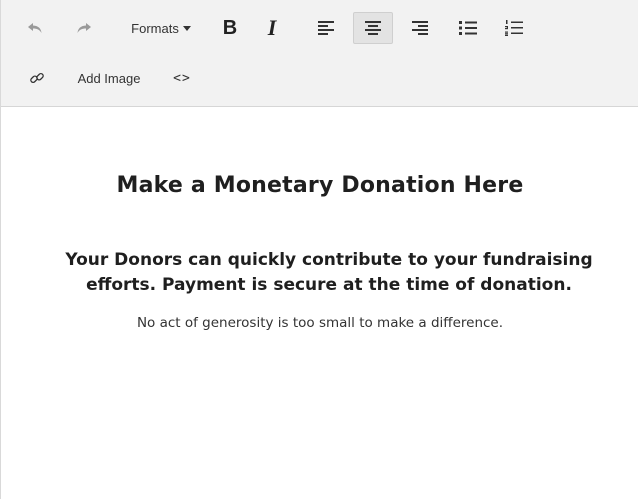 This screenshot has height=499, width=638. Describe the element at coordinates (186, 28) in the screenshot. I see `caret-down-icon` at that location.